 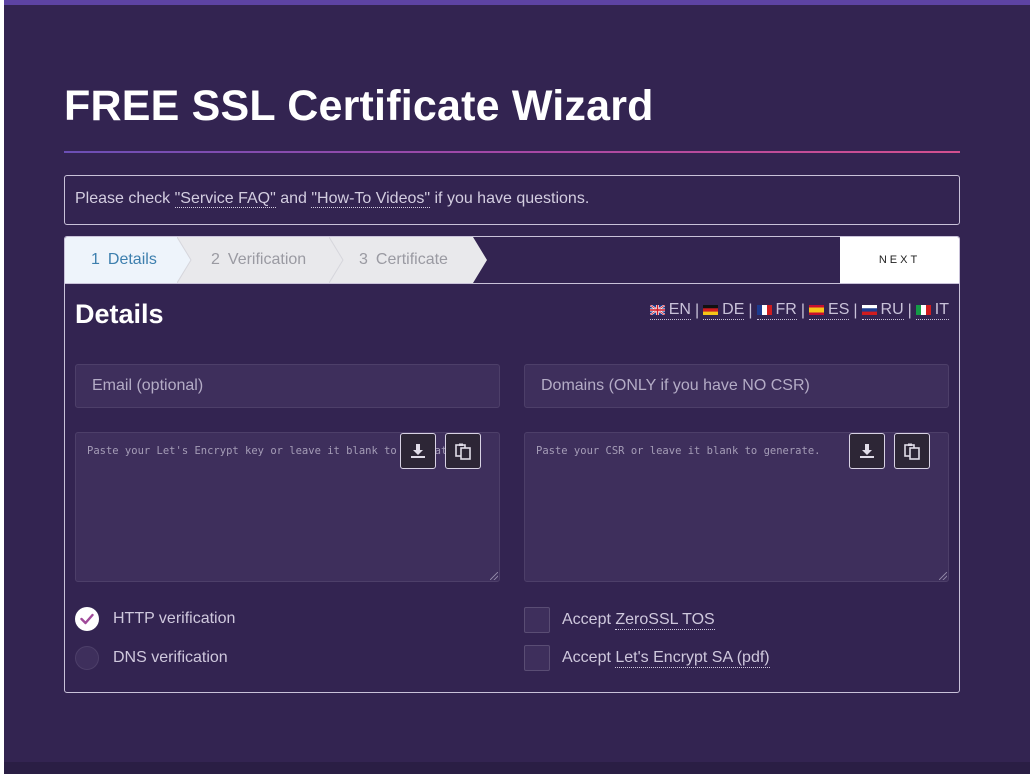 I want to click on download-csr-button, so click(x=867, y=451).